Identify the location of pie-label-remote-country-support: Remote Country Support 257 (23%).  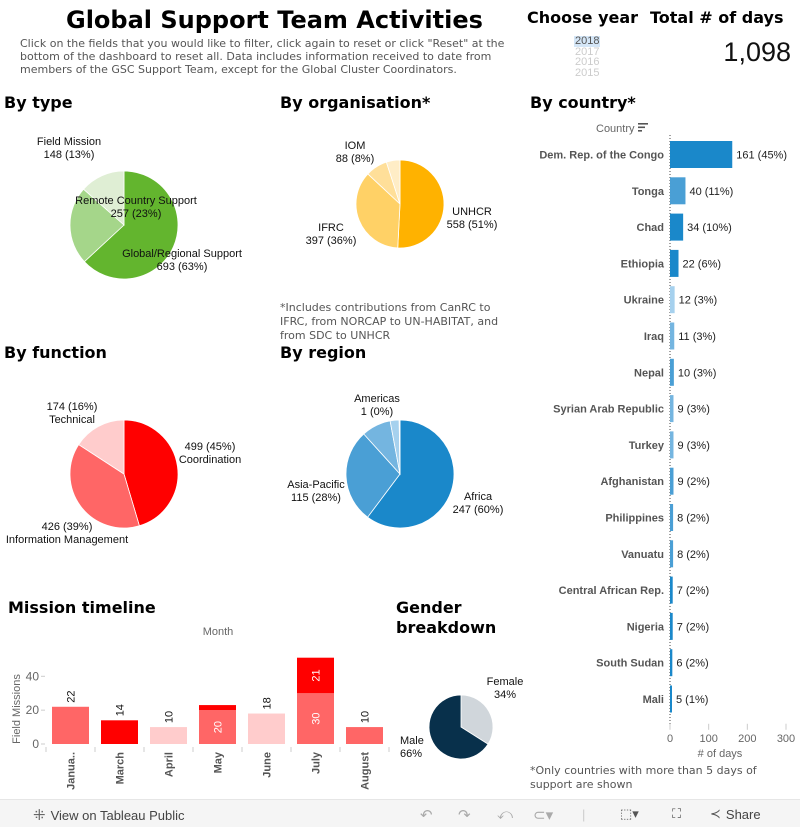
(136, 207).